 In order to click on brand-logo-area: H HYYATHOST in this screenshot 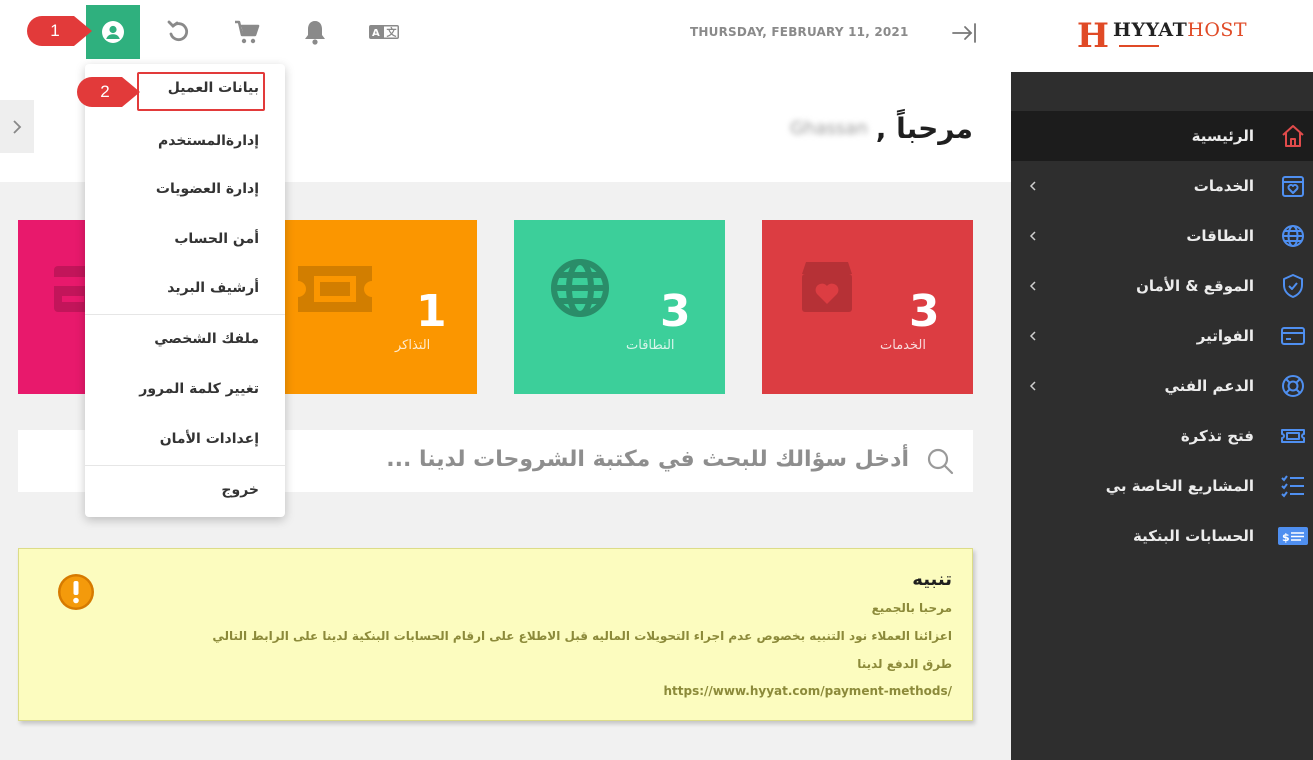, I will do `click(1162, 36)`.